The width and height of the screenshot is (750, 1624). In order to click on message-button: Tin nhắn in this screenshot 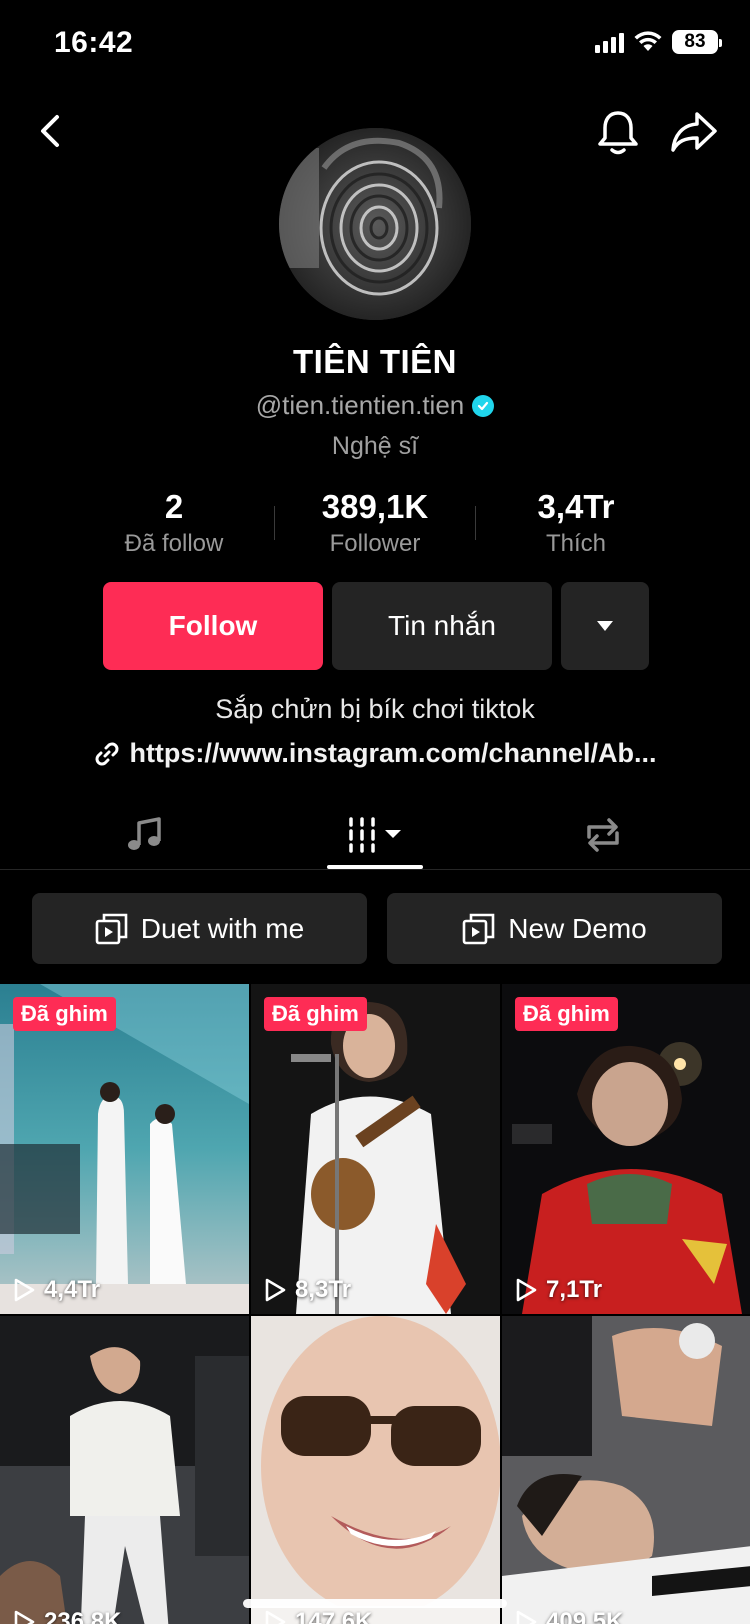, I will do `click(442, 626)`.